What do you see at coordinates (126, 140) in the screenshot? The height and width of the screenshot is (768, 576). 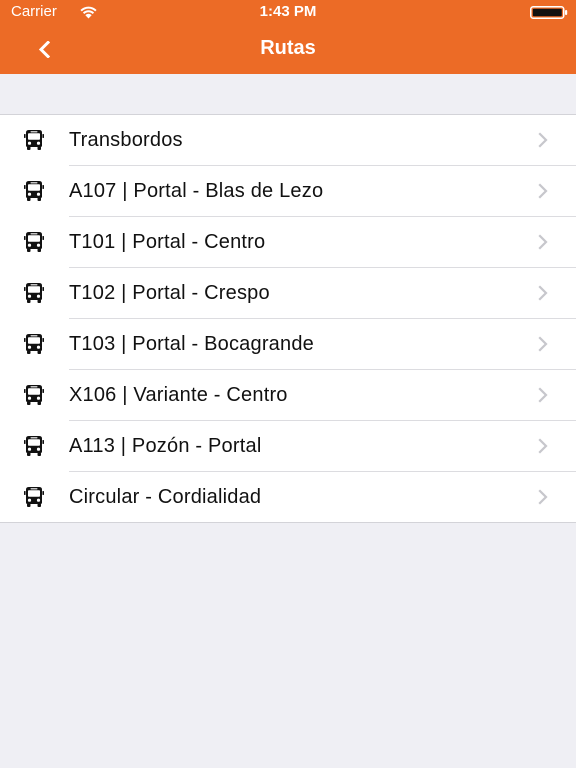 I see `route-label: Transbordos` at bounding box center [126, 140].